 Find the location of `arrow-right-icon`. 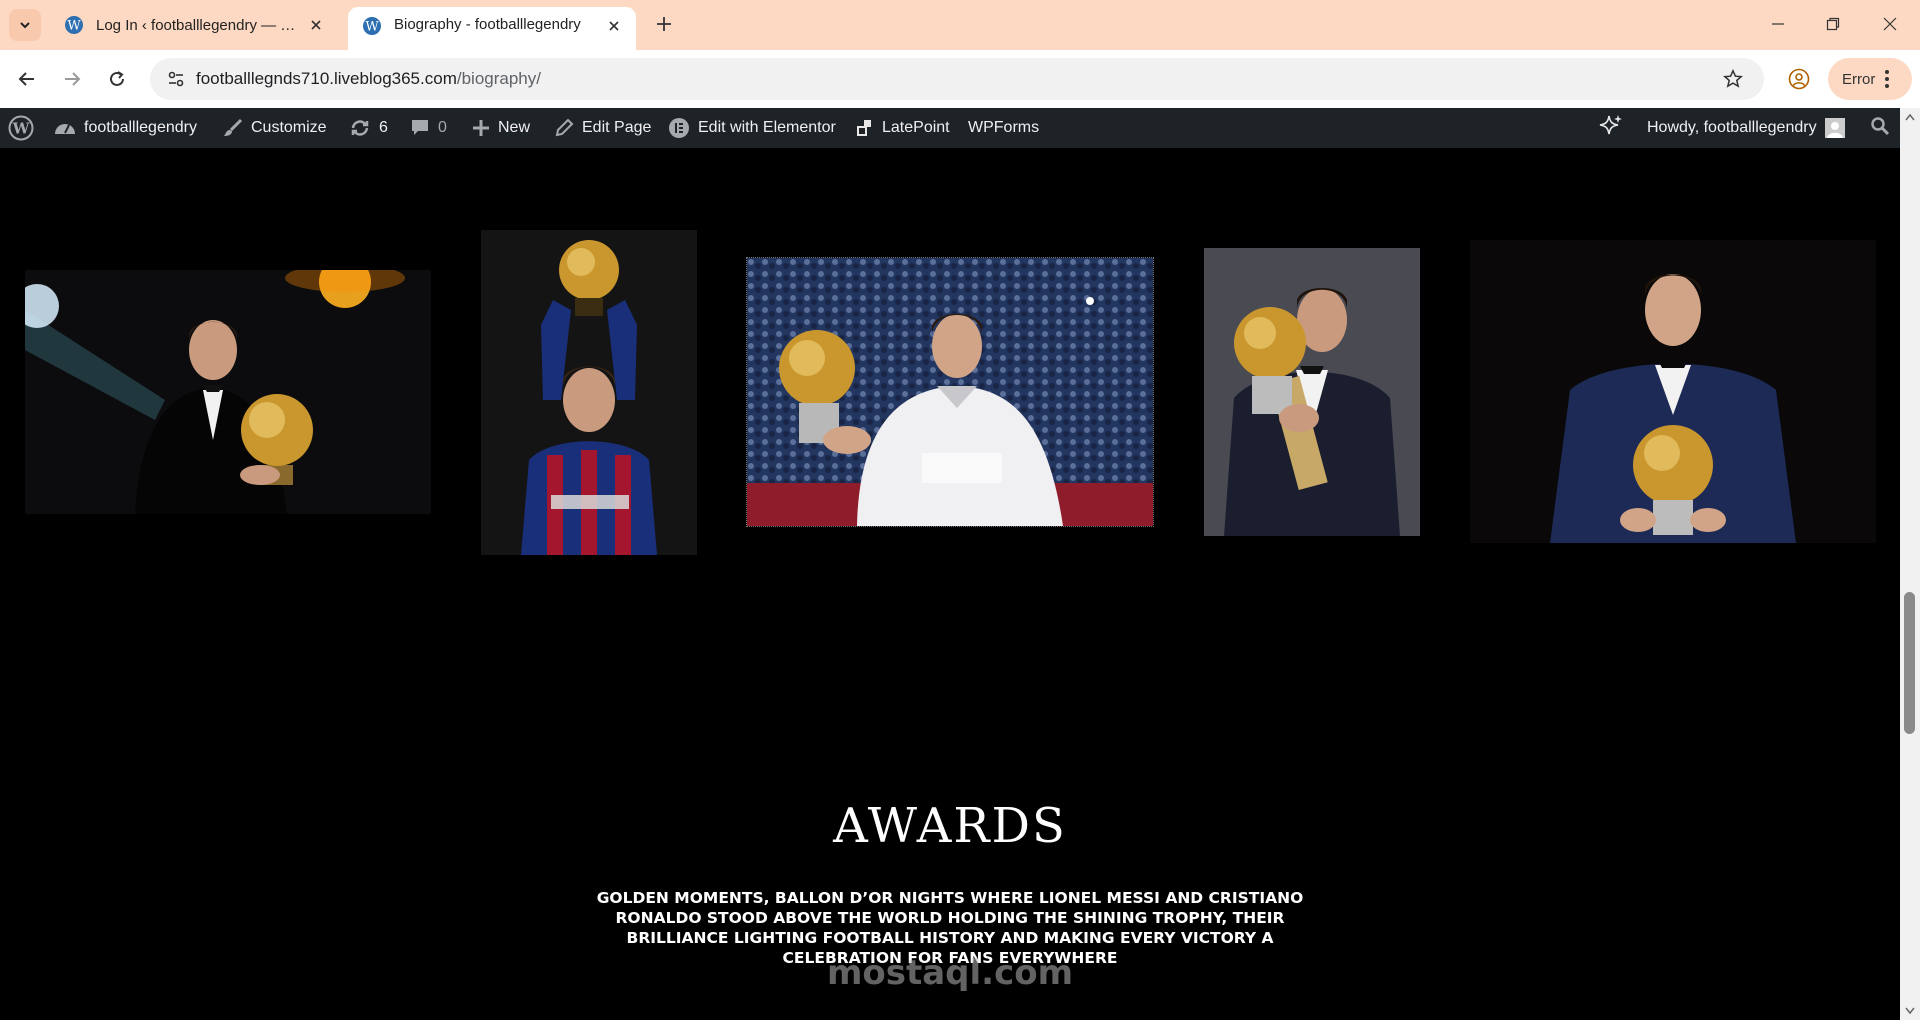

arrow-right-icon is located at coordinates (73, 79).